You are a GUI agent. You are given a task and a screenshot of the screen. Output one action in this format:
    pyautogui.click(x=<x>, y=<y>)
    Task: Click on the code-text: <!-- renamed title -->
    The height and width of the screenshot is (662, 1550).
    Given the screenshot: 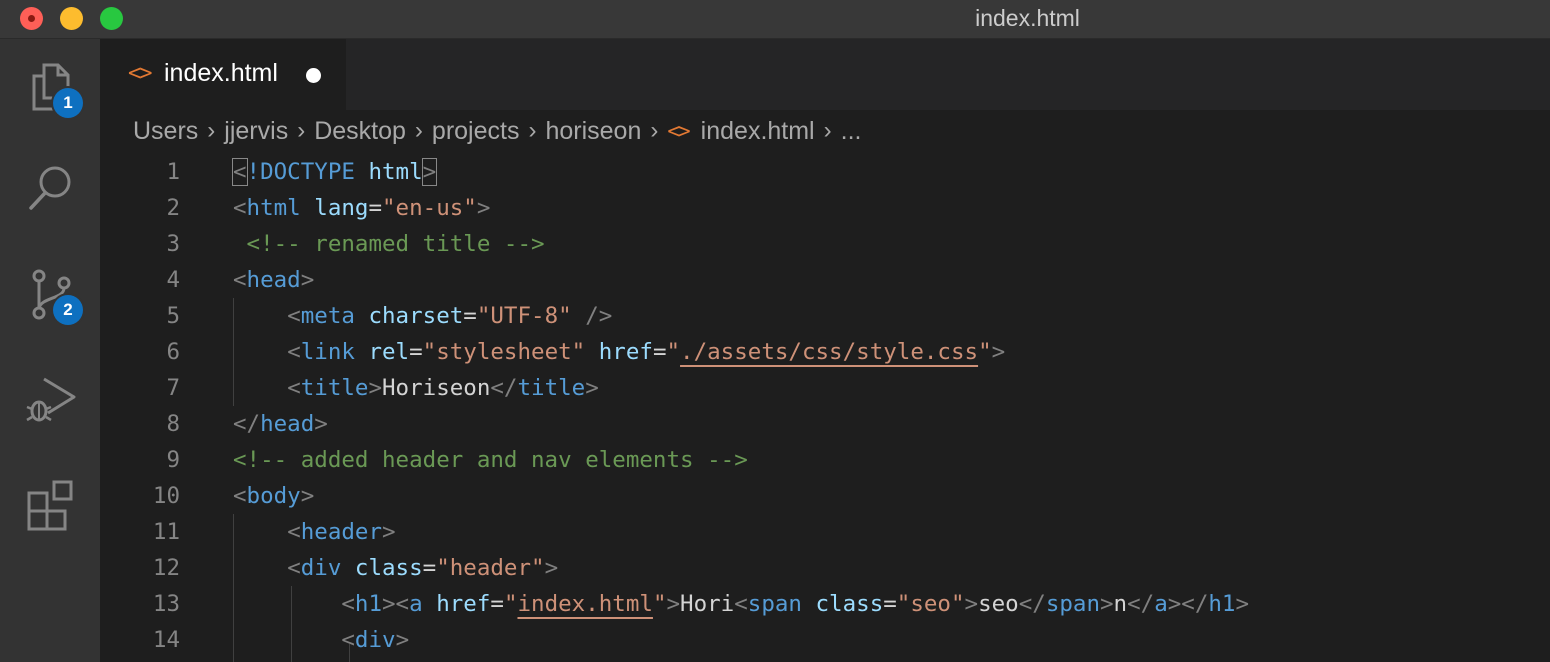 What is the action you would take?
    pyautogui.click(x=389, y=244)
    